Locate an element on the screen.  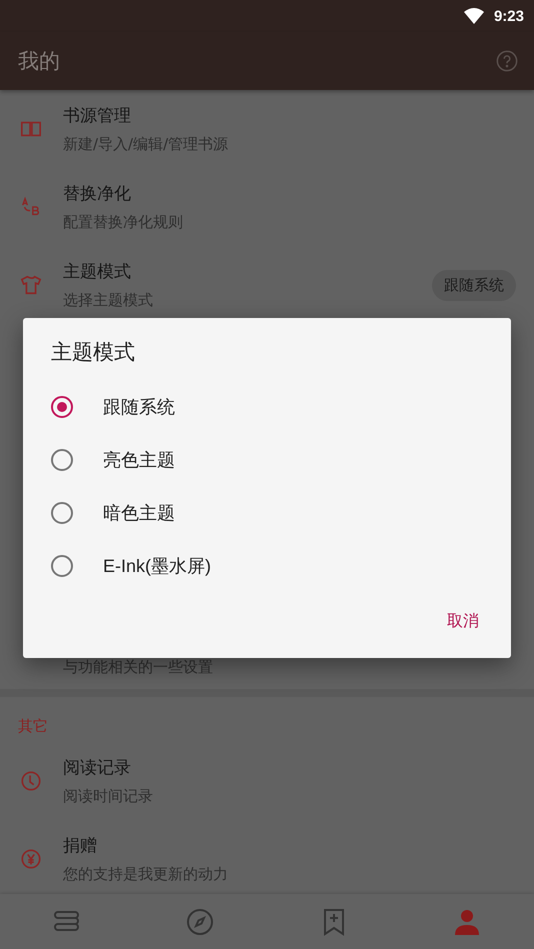
cancel-button: 取消 is located at coordinates (463, 621).